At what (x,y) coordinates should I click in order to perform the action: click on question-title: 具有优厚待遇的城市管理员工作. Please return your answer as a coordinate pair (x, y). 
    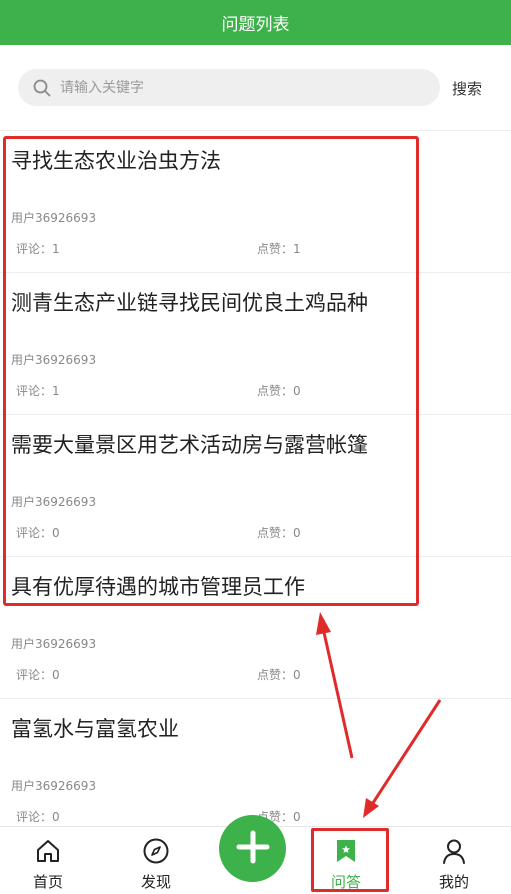
    Looking at the image, I should click on (158, 586).